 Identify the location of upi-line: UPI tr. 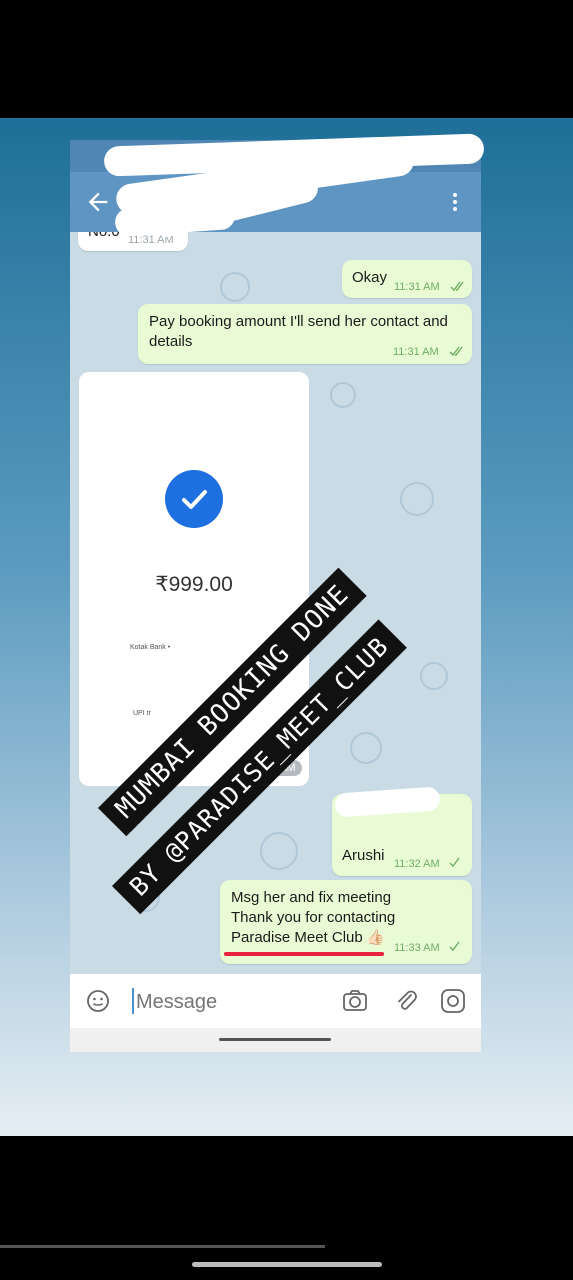
(142, 713).